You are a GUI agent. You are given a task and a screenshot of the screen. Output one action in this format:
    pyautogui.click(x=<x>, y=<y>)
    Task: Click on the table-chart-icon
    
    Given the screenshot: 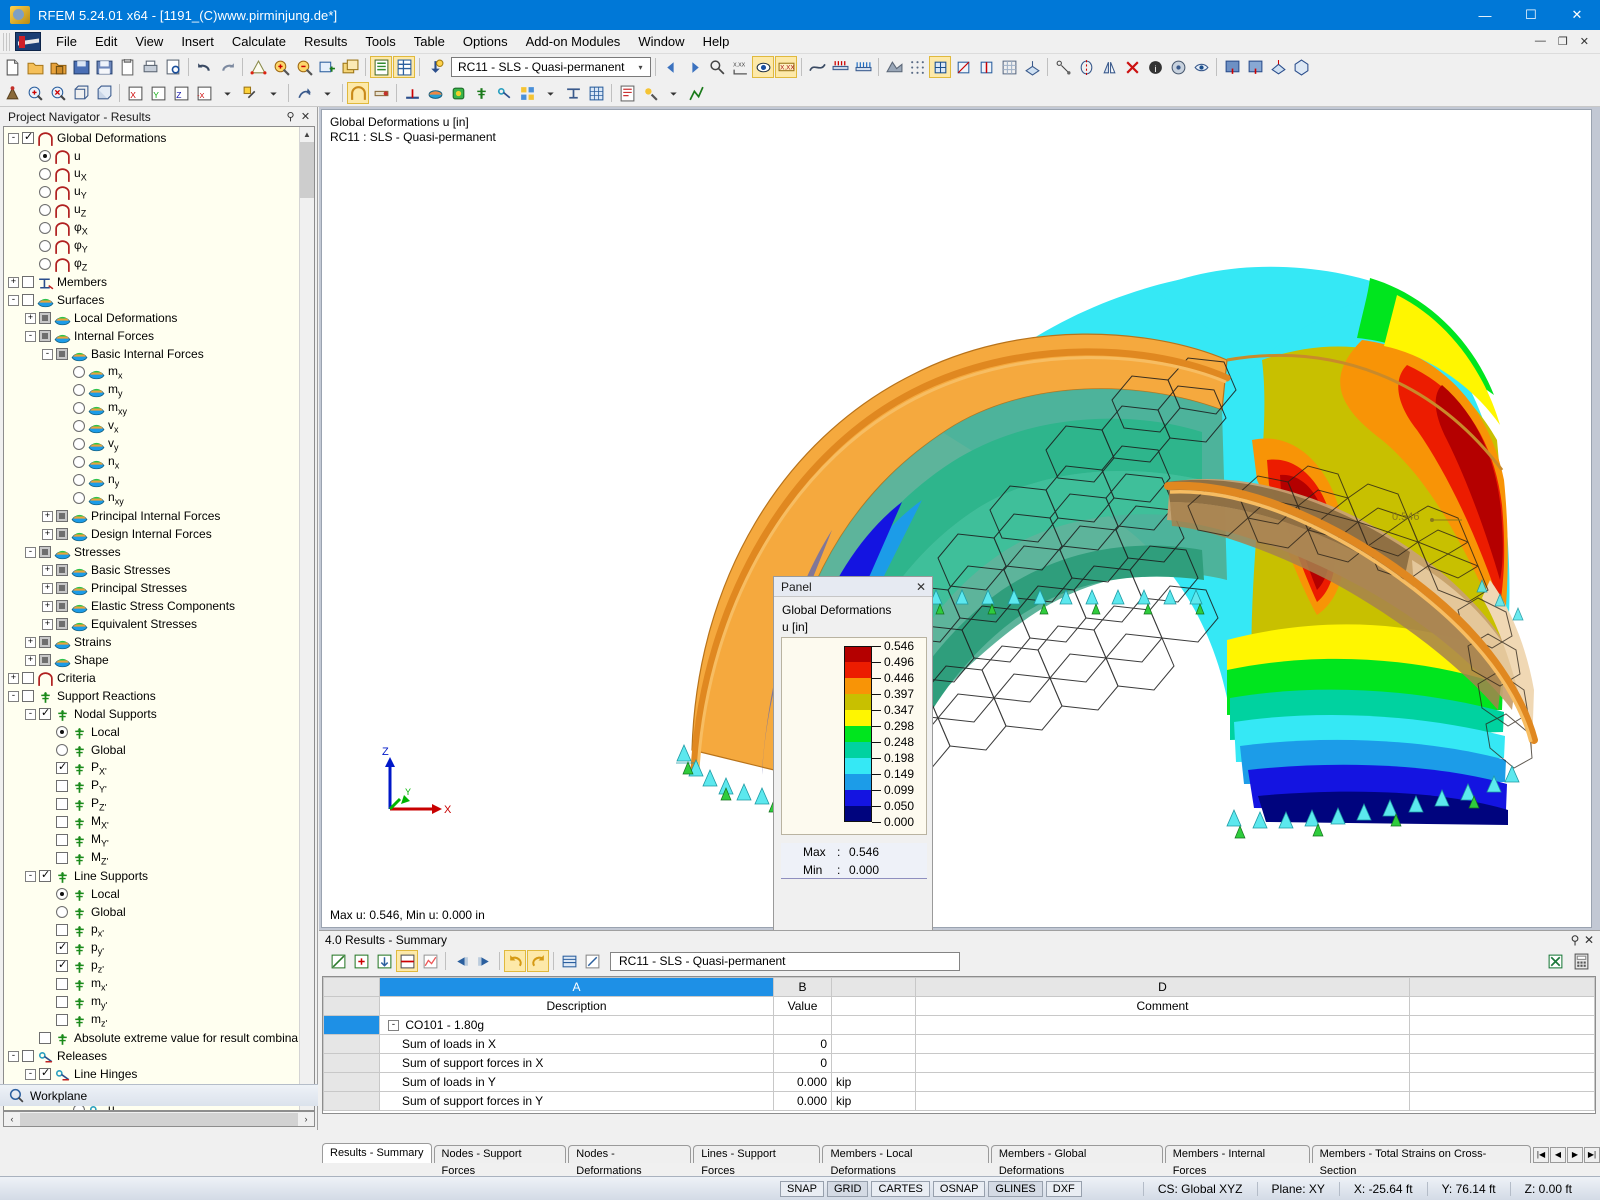 What is the action you would take?
    pyautogui.click(x=430, y=961)
    